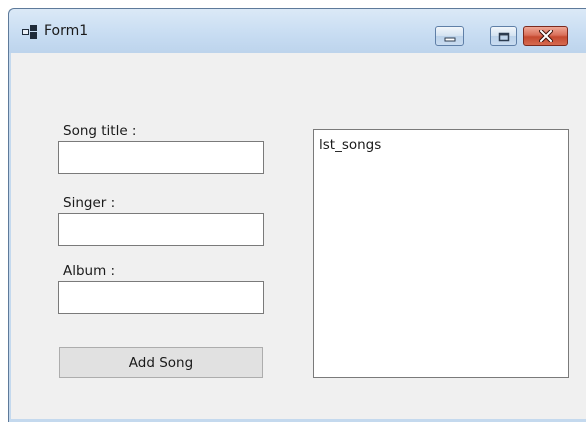 The height and width of the screenshot is (422, 586). What do you see at coordinates (30, 32) in the screenshot?
I see `form-window-icon` at bounding box center [30, 32].